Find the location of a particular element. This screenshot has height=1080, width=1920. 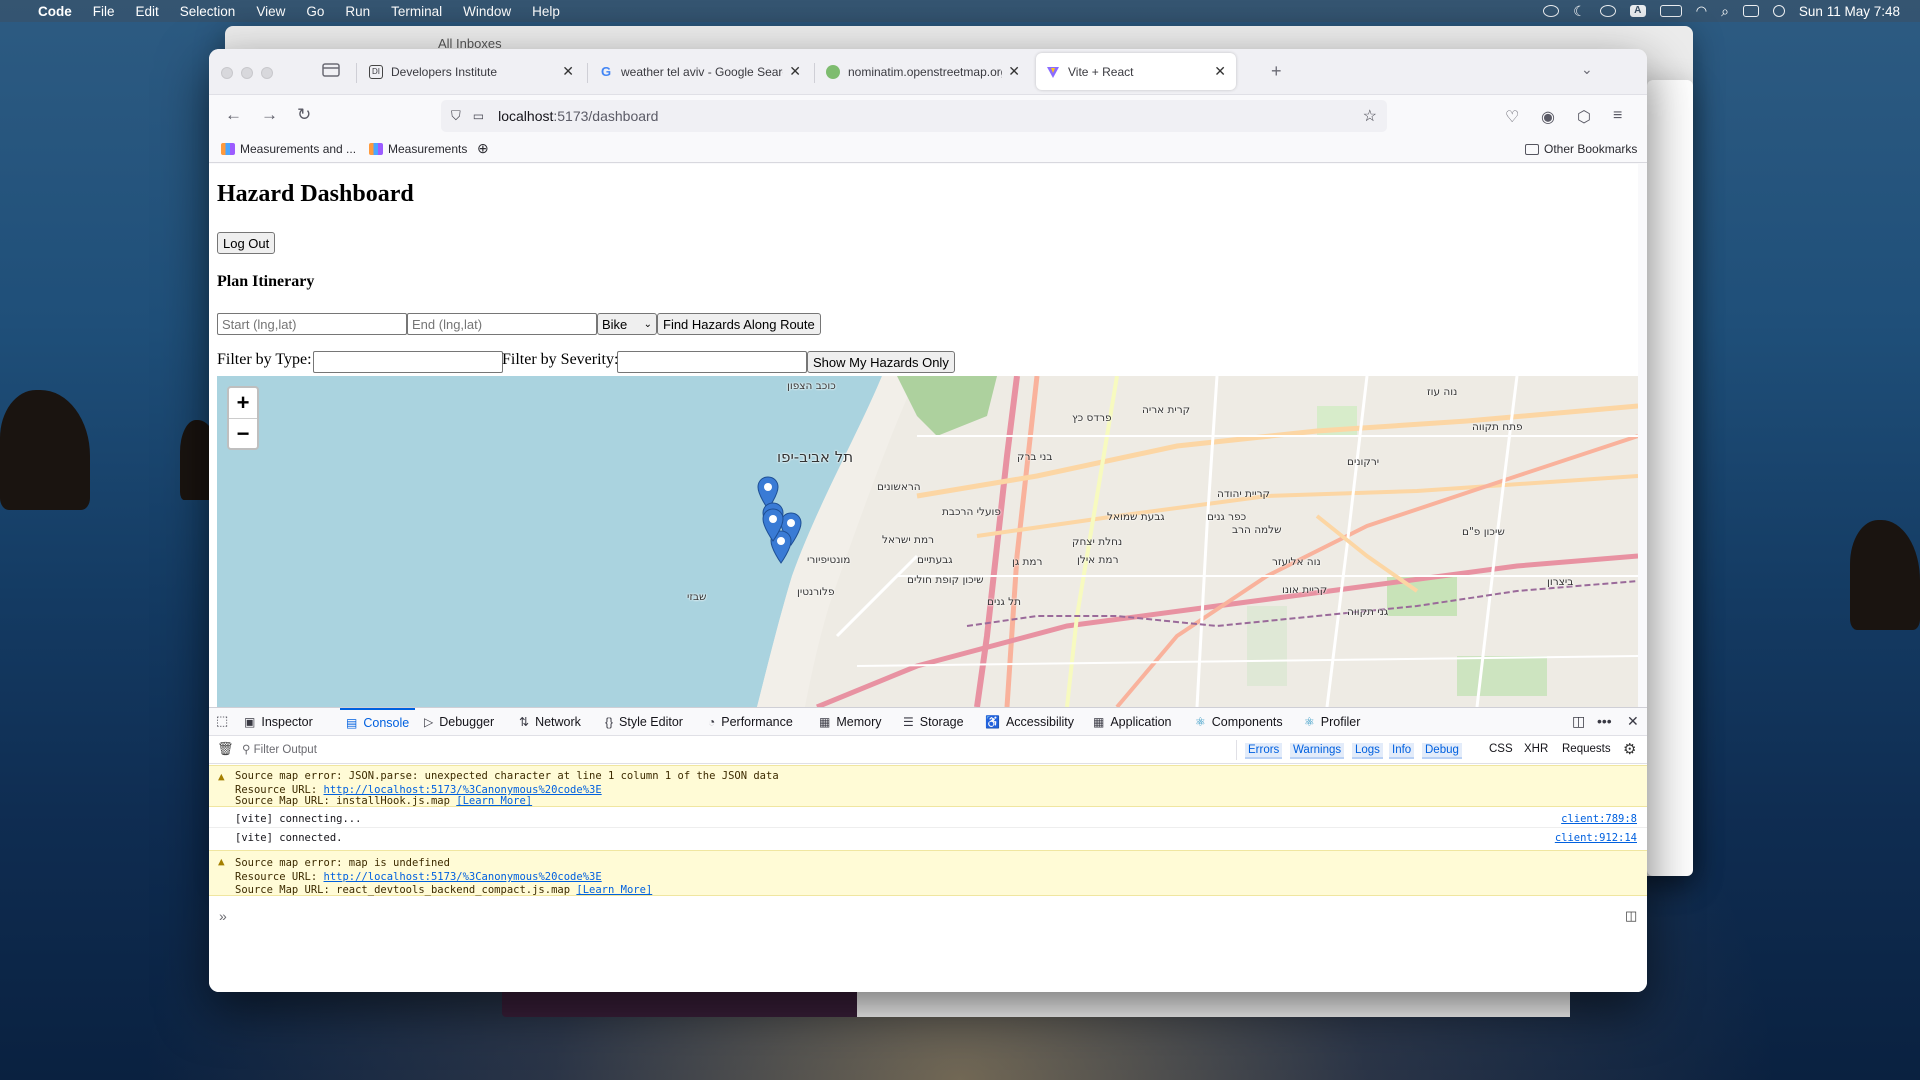

menu-run: Run is located at coordinates (357, 11).